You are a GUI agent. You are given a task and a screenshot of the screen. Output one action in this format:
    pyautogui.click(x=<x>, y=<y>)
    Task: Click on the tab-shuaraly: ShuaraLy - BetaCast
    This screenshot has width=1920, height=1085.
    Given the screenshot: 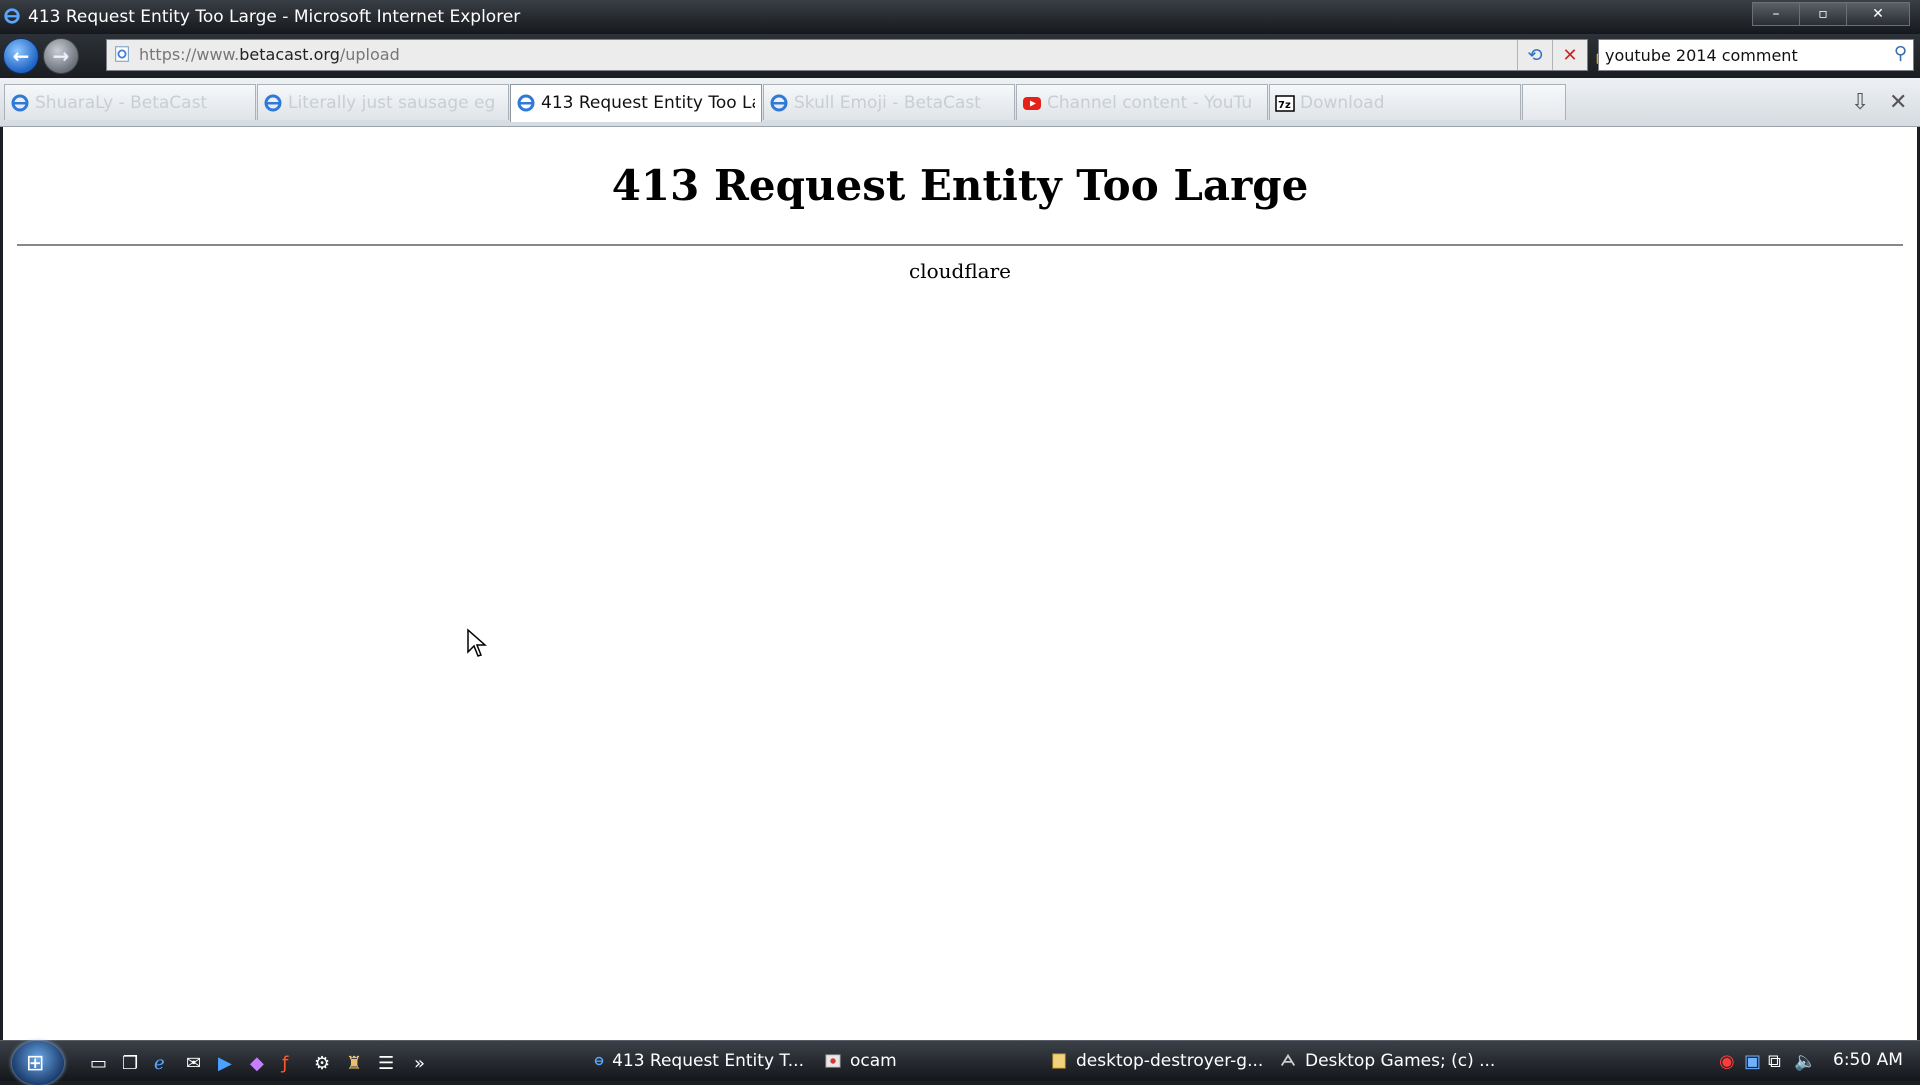 What is the action you would take?
    pyautogui.click(x=130, y=102)
    